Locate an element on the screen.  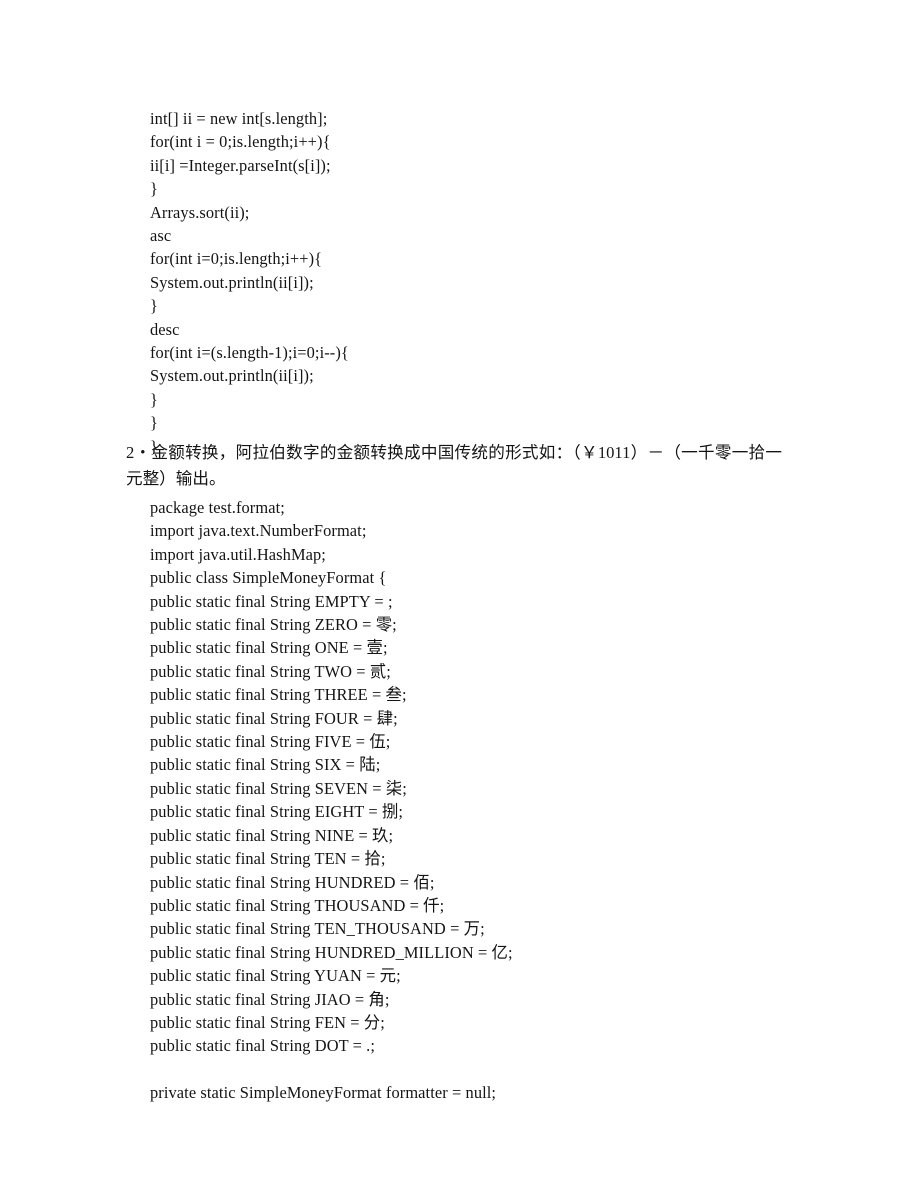
code-line: public static final String FIVE = 伍; is located at coordinates (270, 742).